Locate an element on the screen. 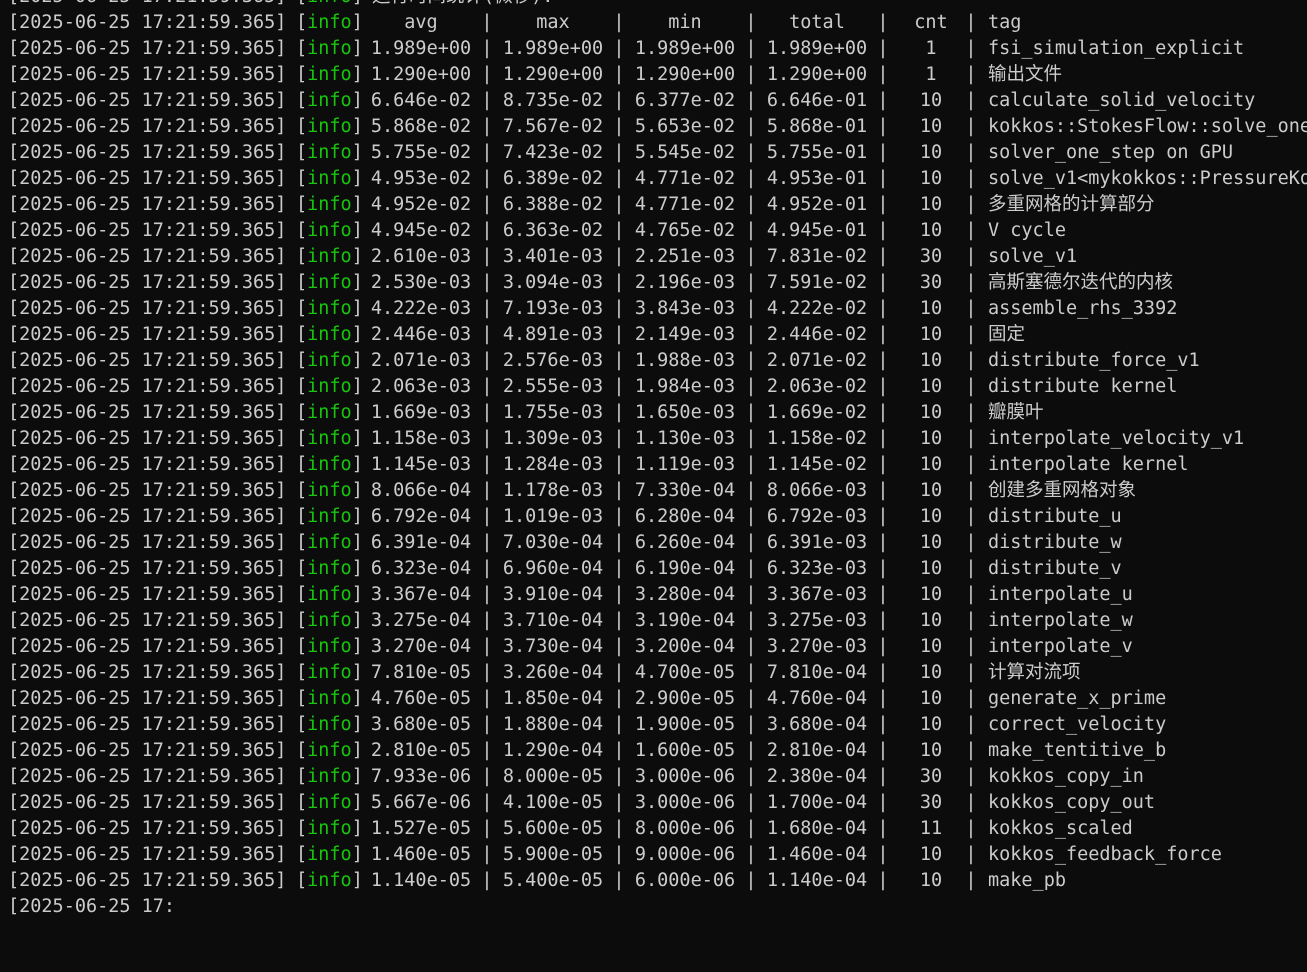  cell-avg: 1.140e-05 is located at coordinates (421, 880).